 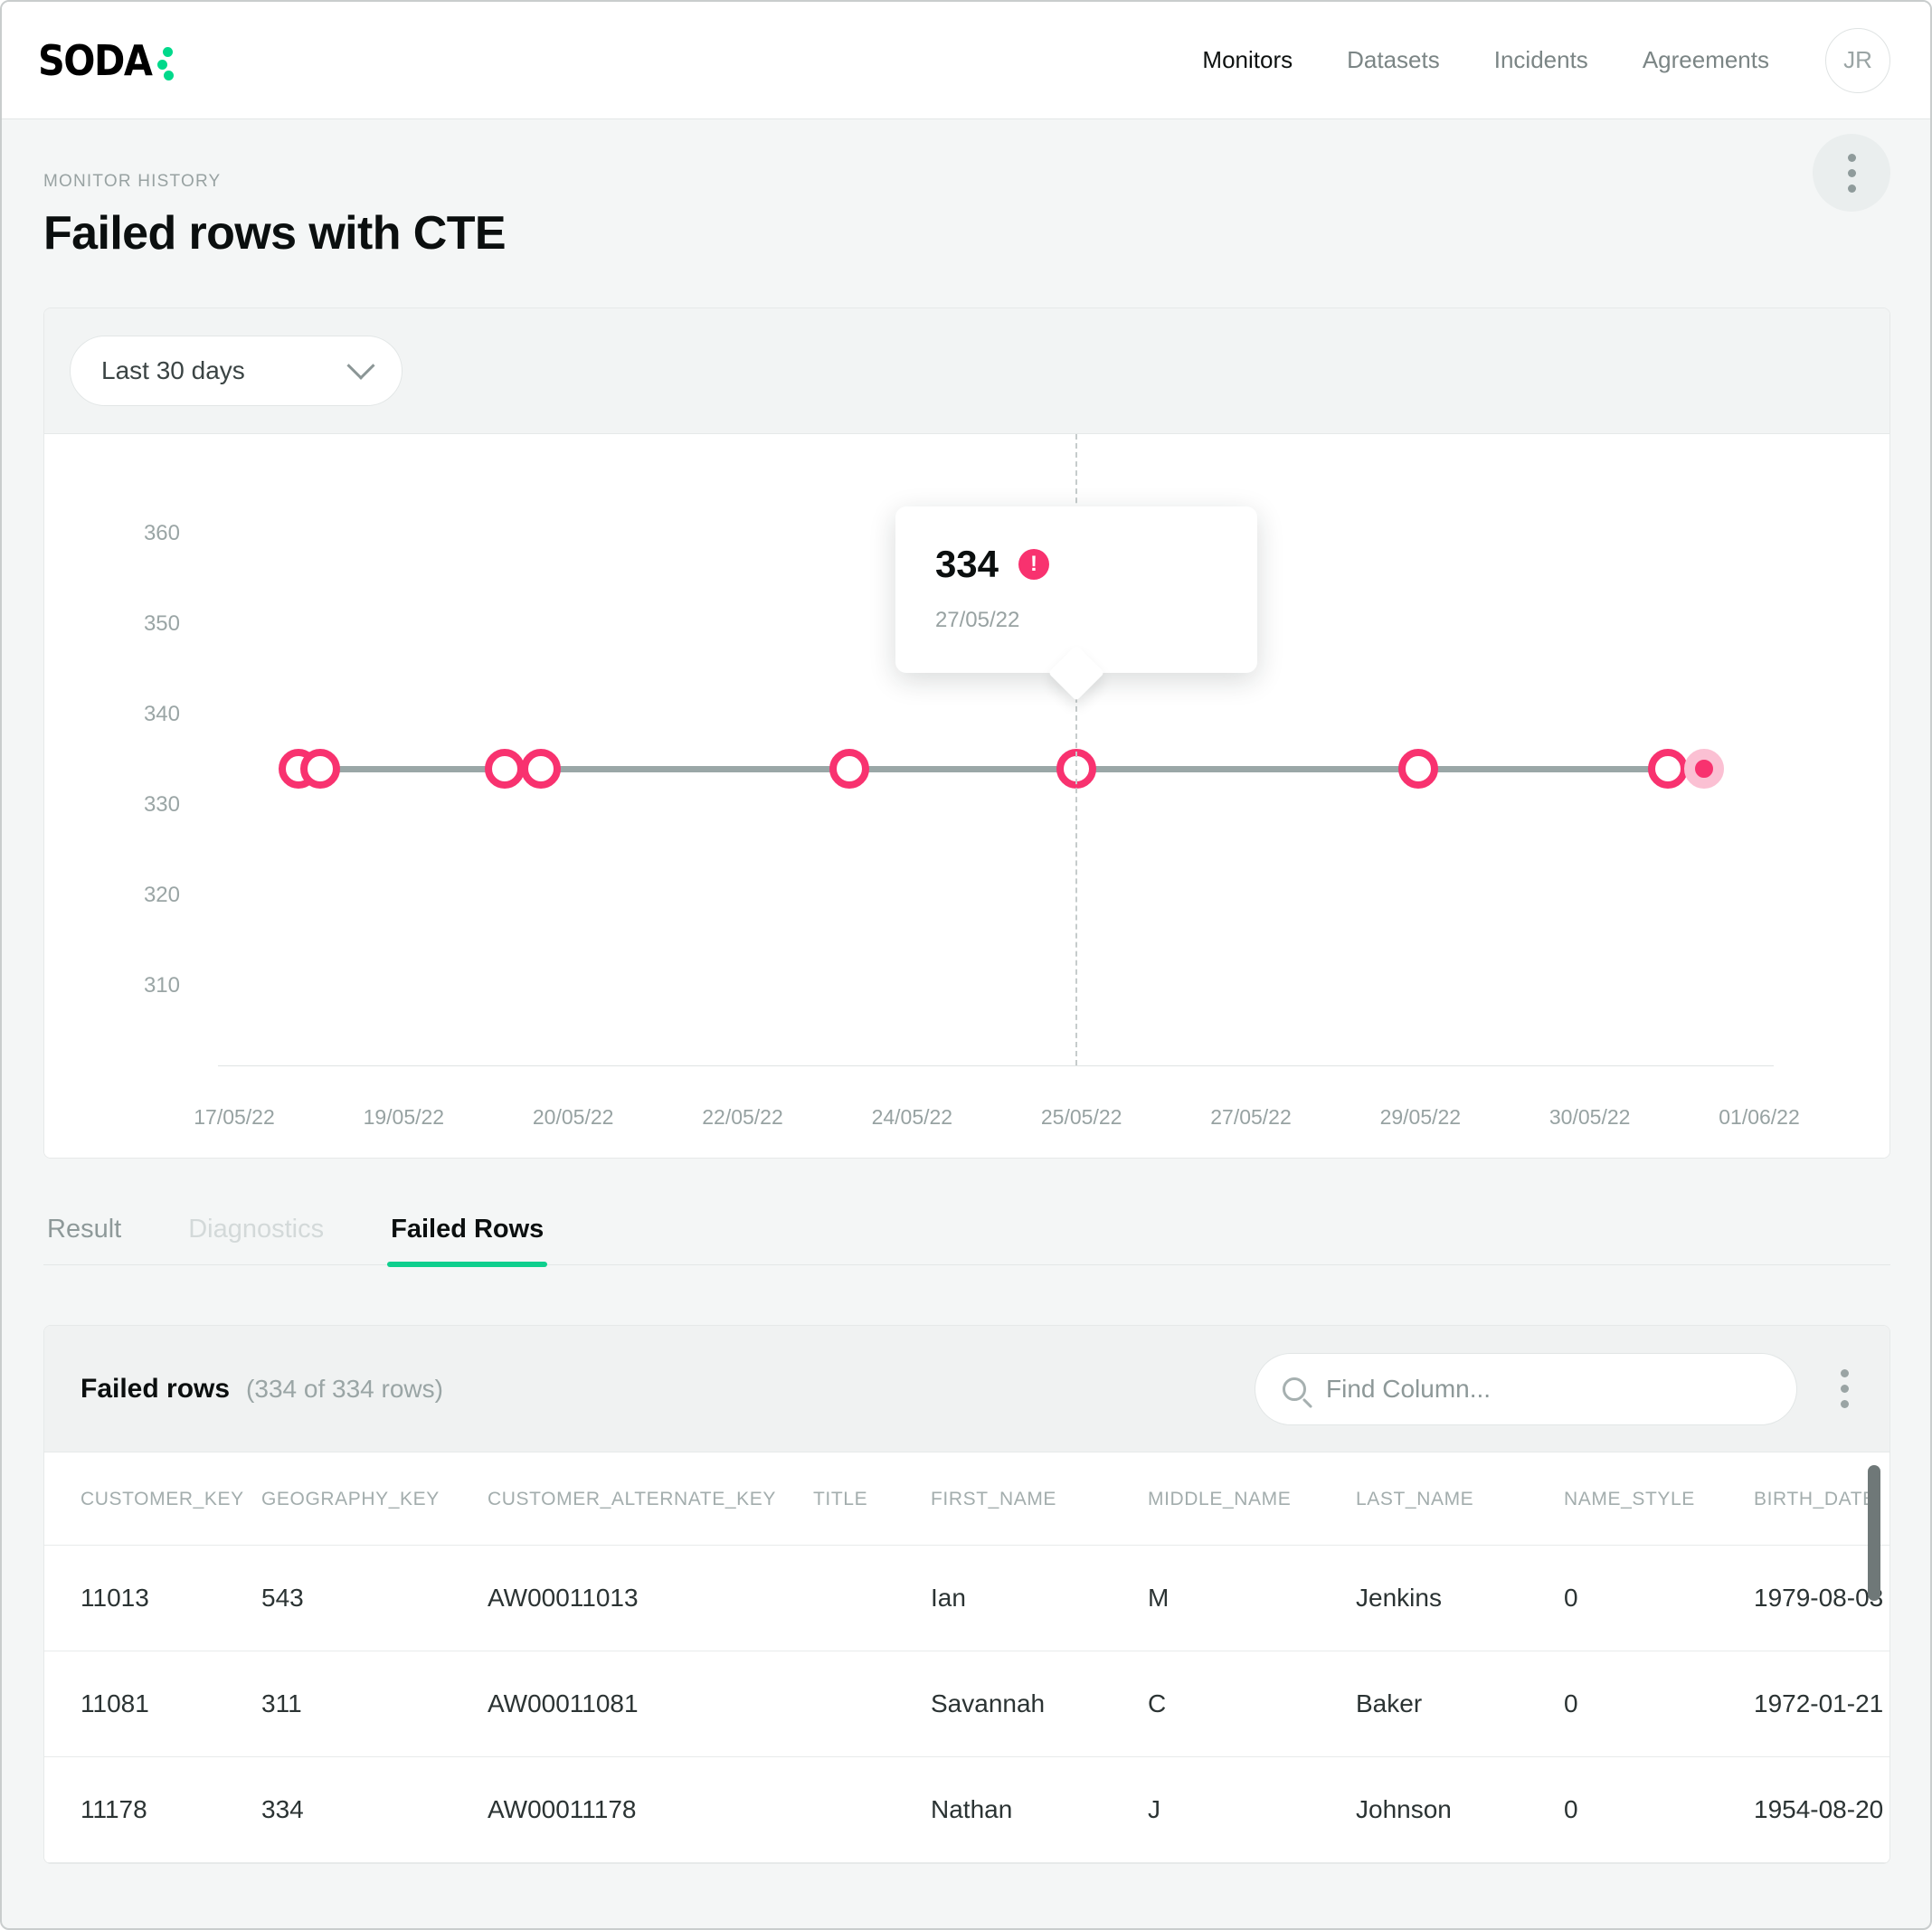 I want to click on tab-result: Result, so click(x=84, y=1240).